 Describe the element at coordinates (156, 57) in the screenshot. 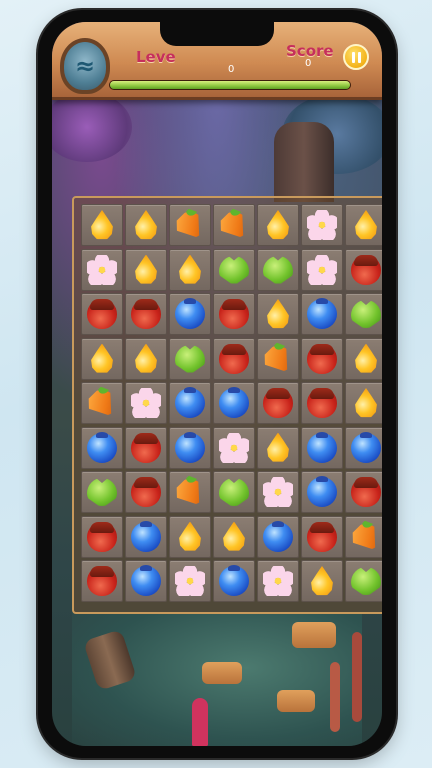

I see `level-label: Leve` at that location.